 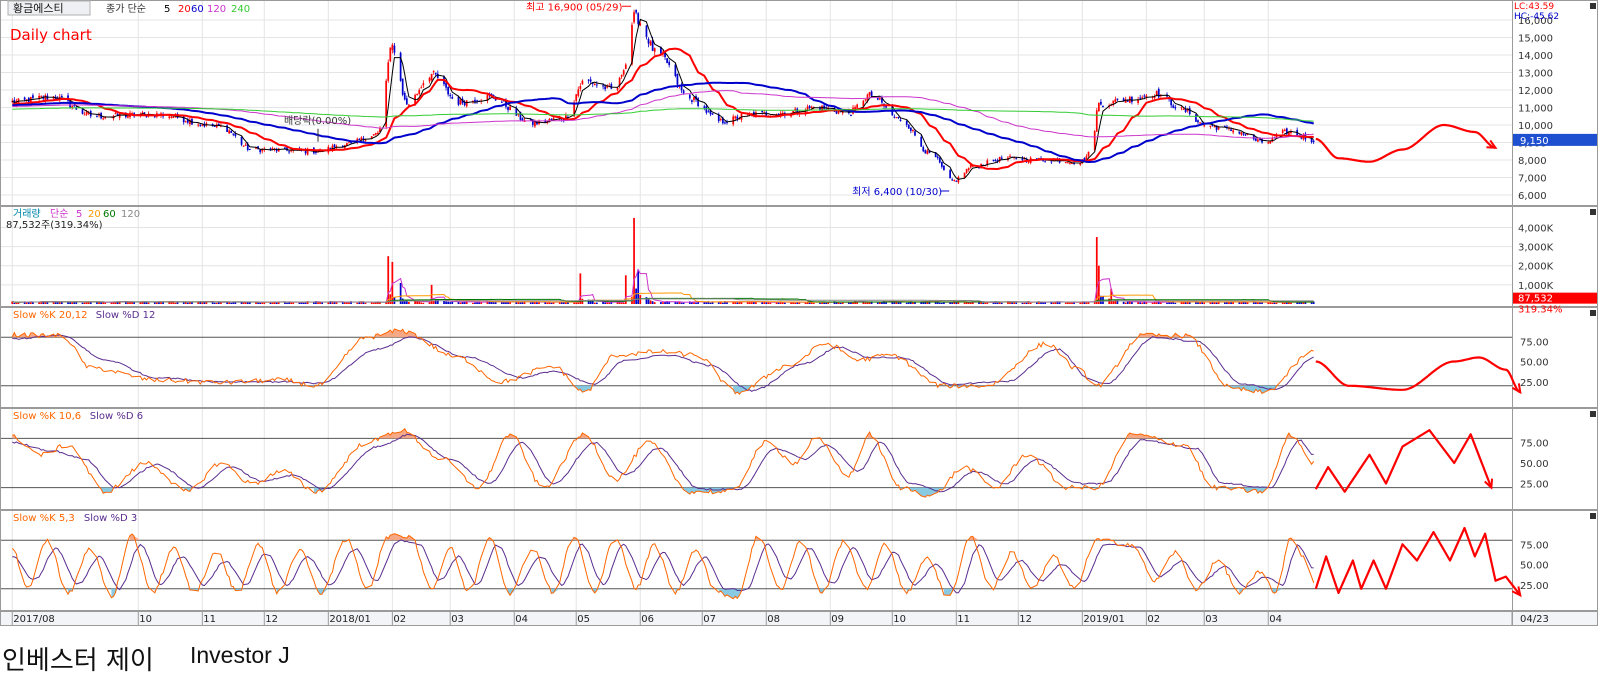 What do you see at coordinates (209, 619) in the screenshot?
I see `x-axis-label: 11` at bounding box center [209, 619].